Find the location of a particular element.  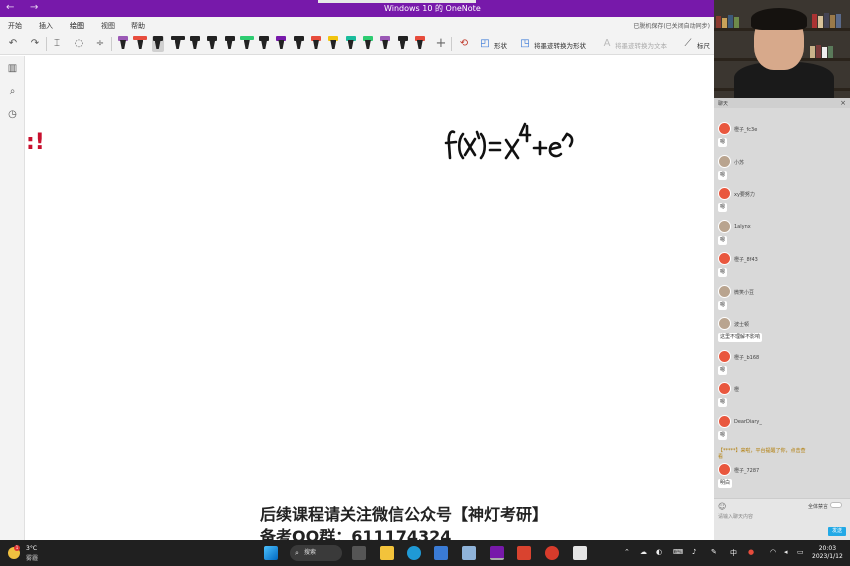

ink-to-text-icon: A is located at coordinates (607, 43).